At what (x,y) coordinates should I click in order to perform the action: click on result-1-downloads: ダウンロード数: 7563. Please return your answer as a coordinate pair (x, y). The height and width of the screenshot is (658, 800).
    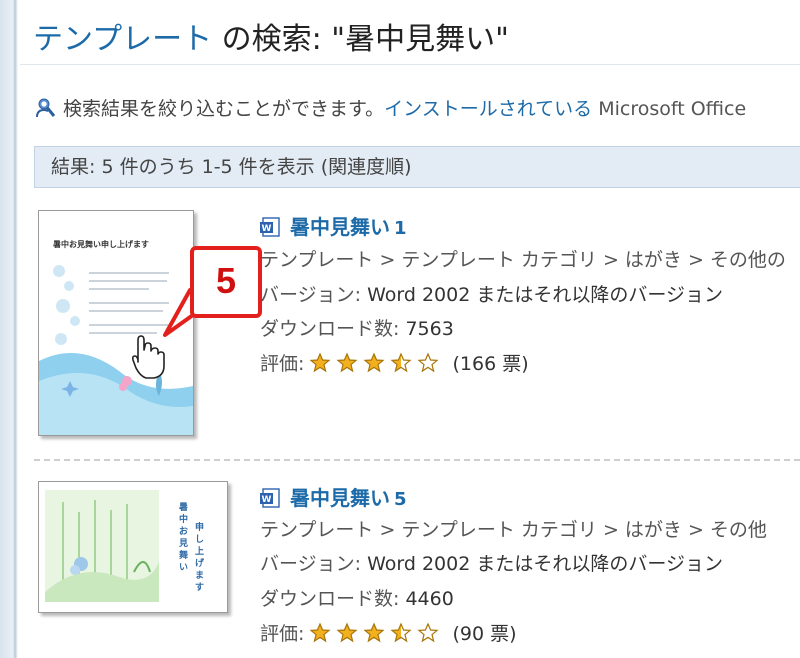
    Looking at the image, I should click on (357, 327).